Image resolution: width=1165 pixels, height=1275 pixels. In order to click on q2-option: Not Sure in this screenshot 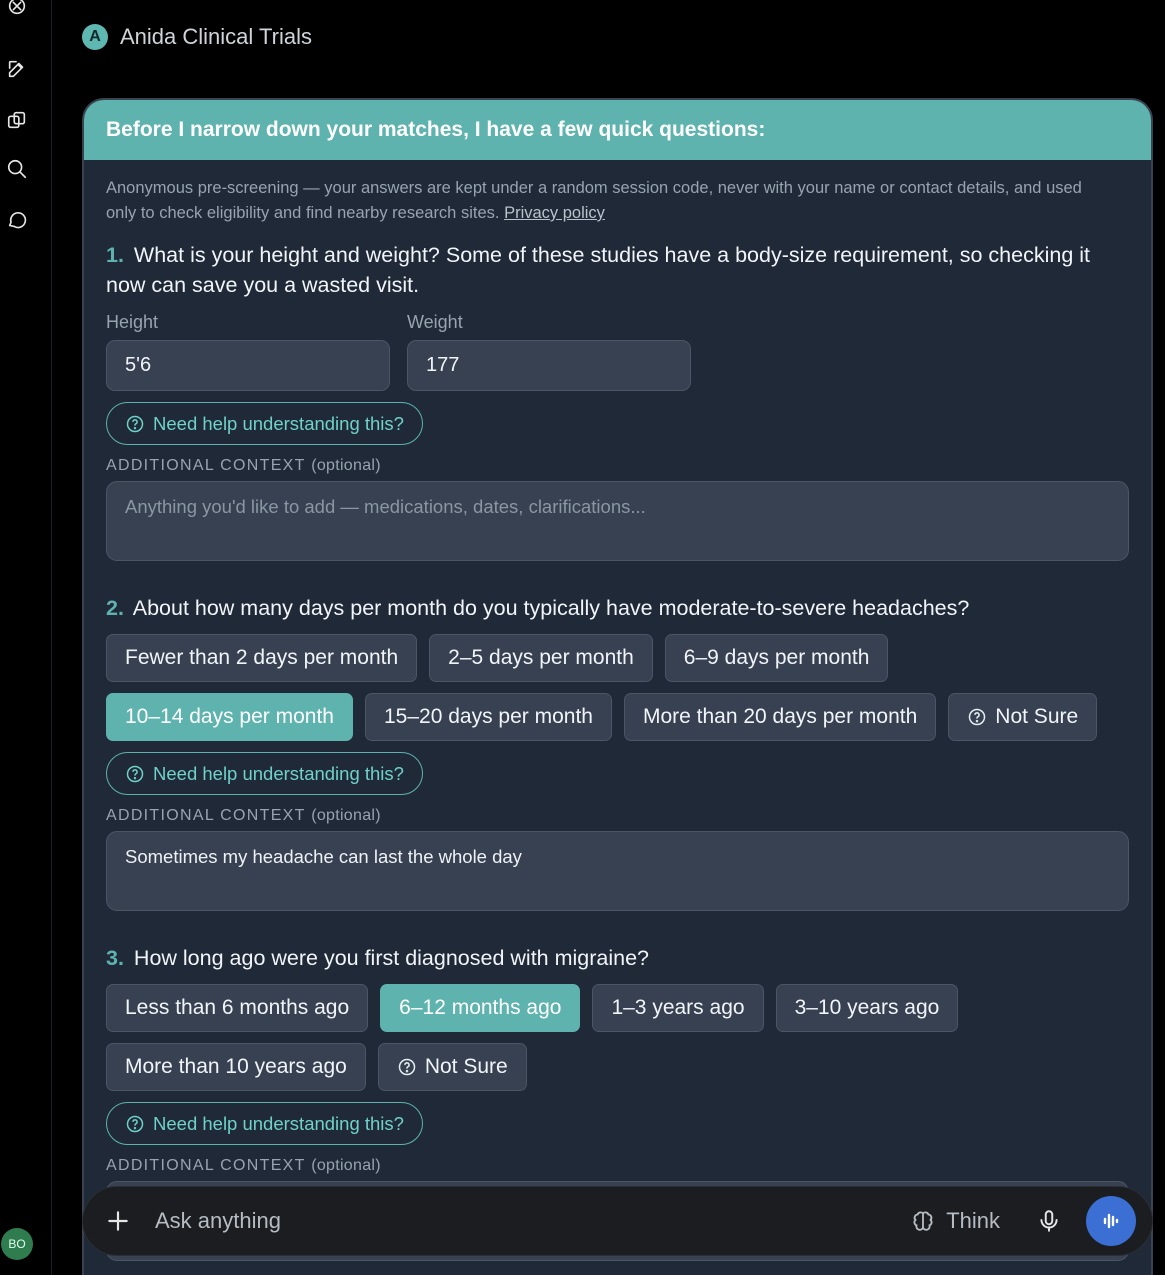, I will do `click(1023, 717)`.